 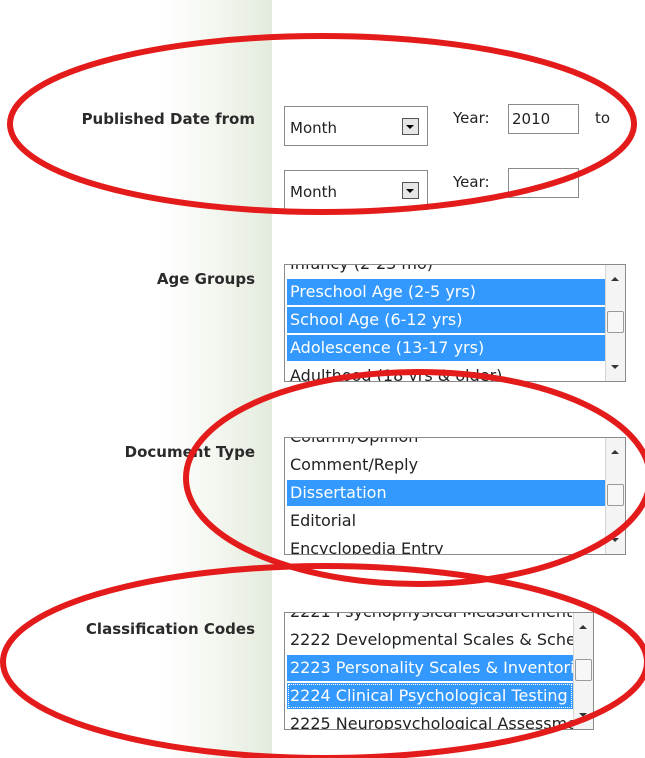 What do you see at coordinates (205, 279) in the screenshot?
I see `age-groups-label: Age Groups` at bounding box center [205, 279].